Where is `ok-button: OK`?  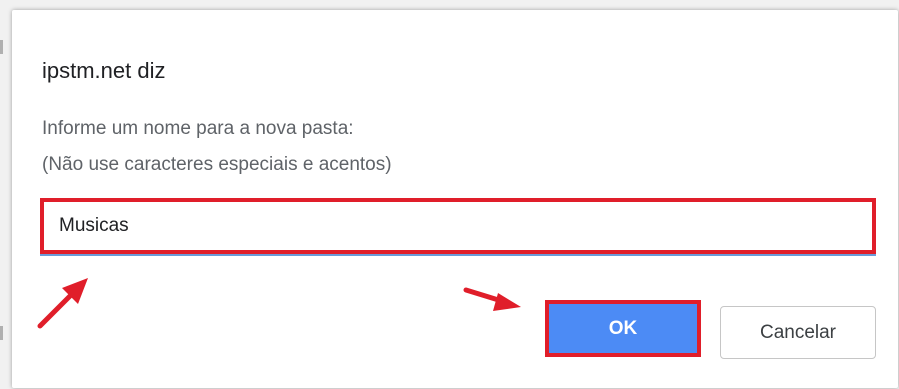
ok-button: OK is located at coordinates (623, 328).